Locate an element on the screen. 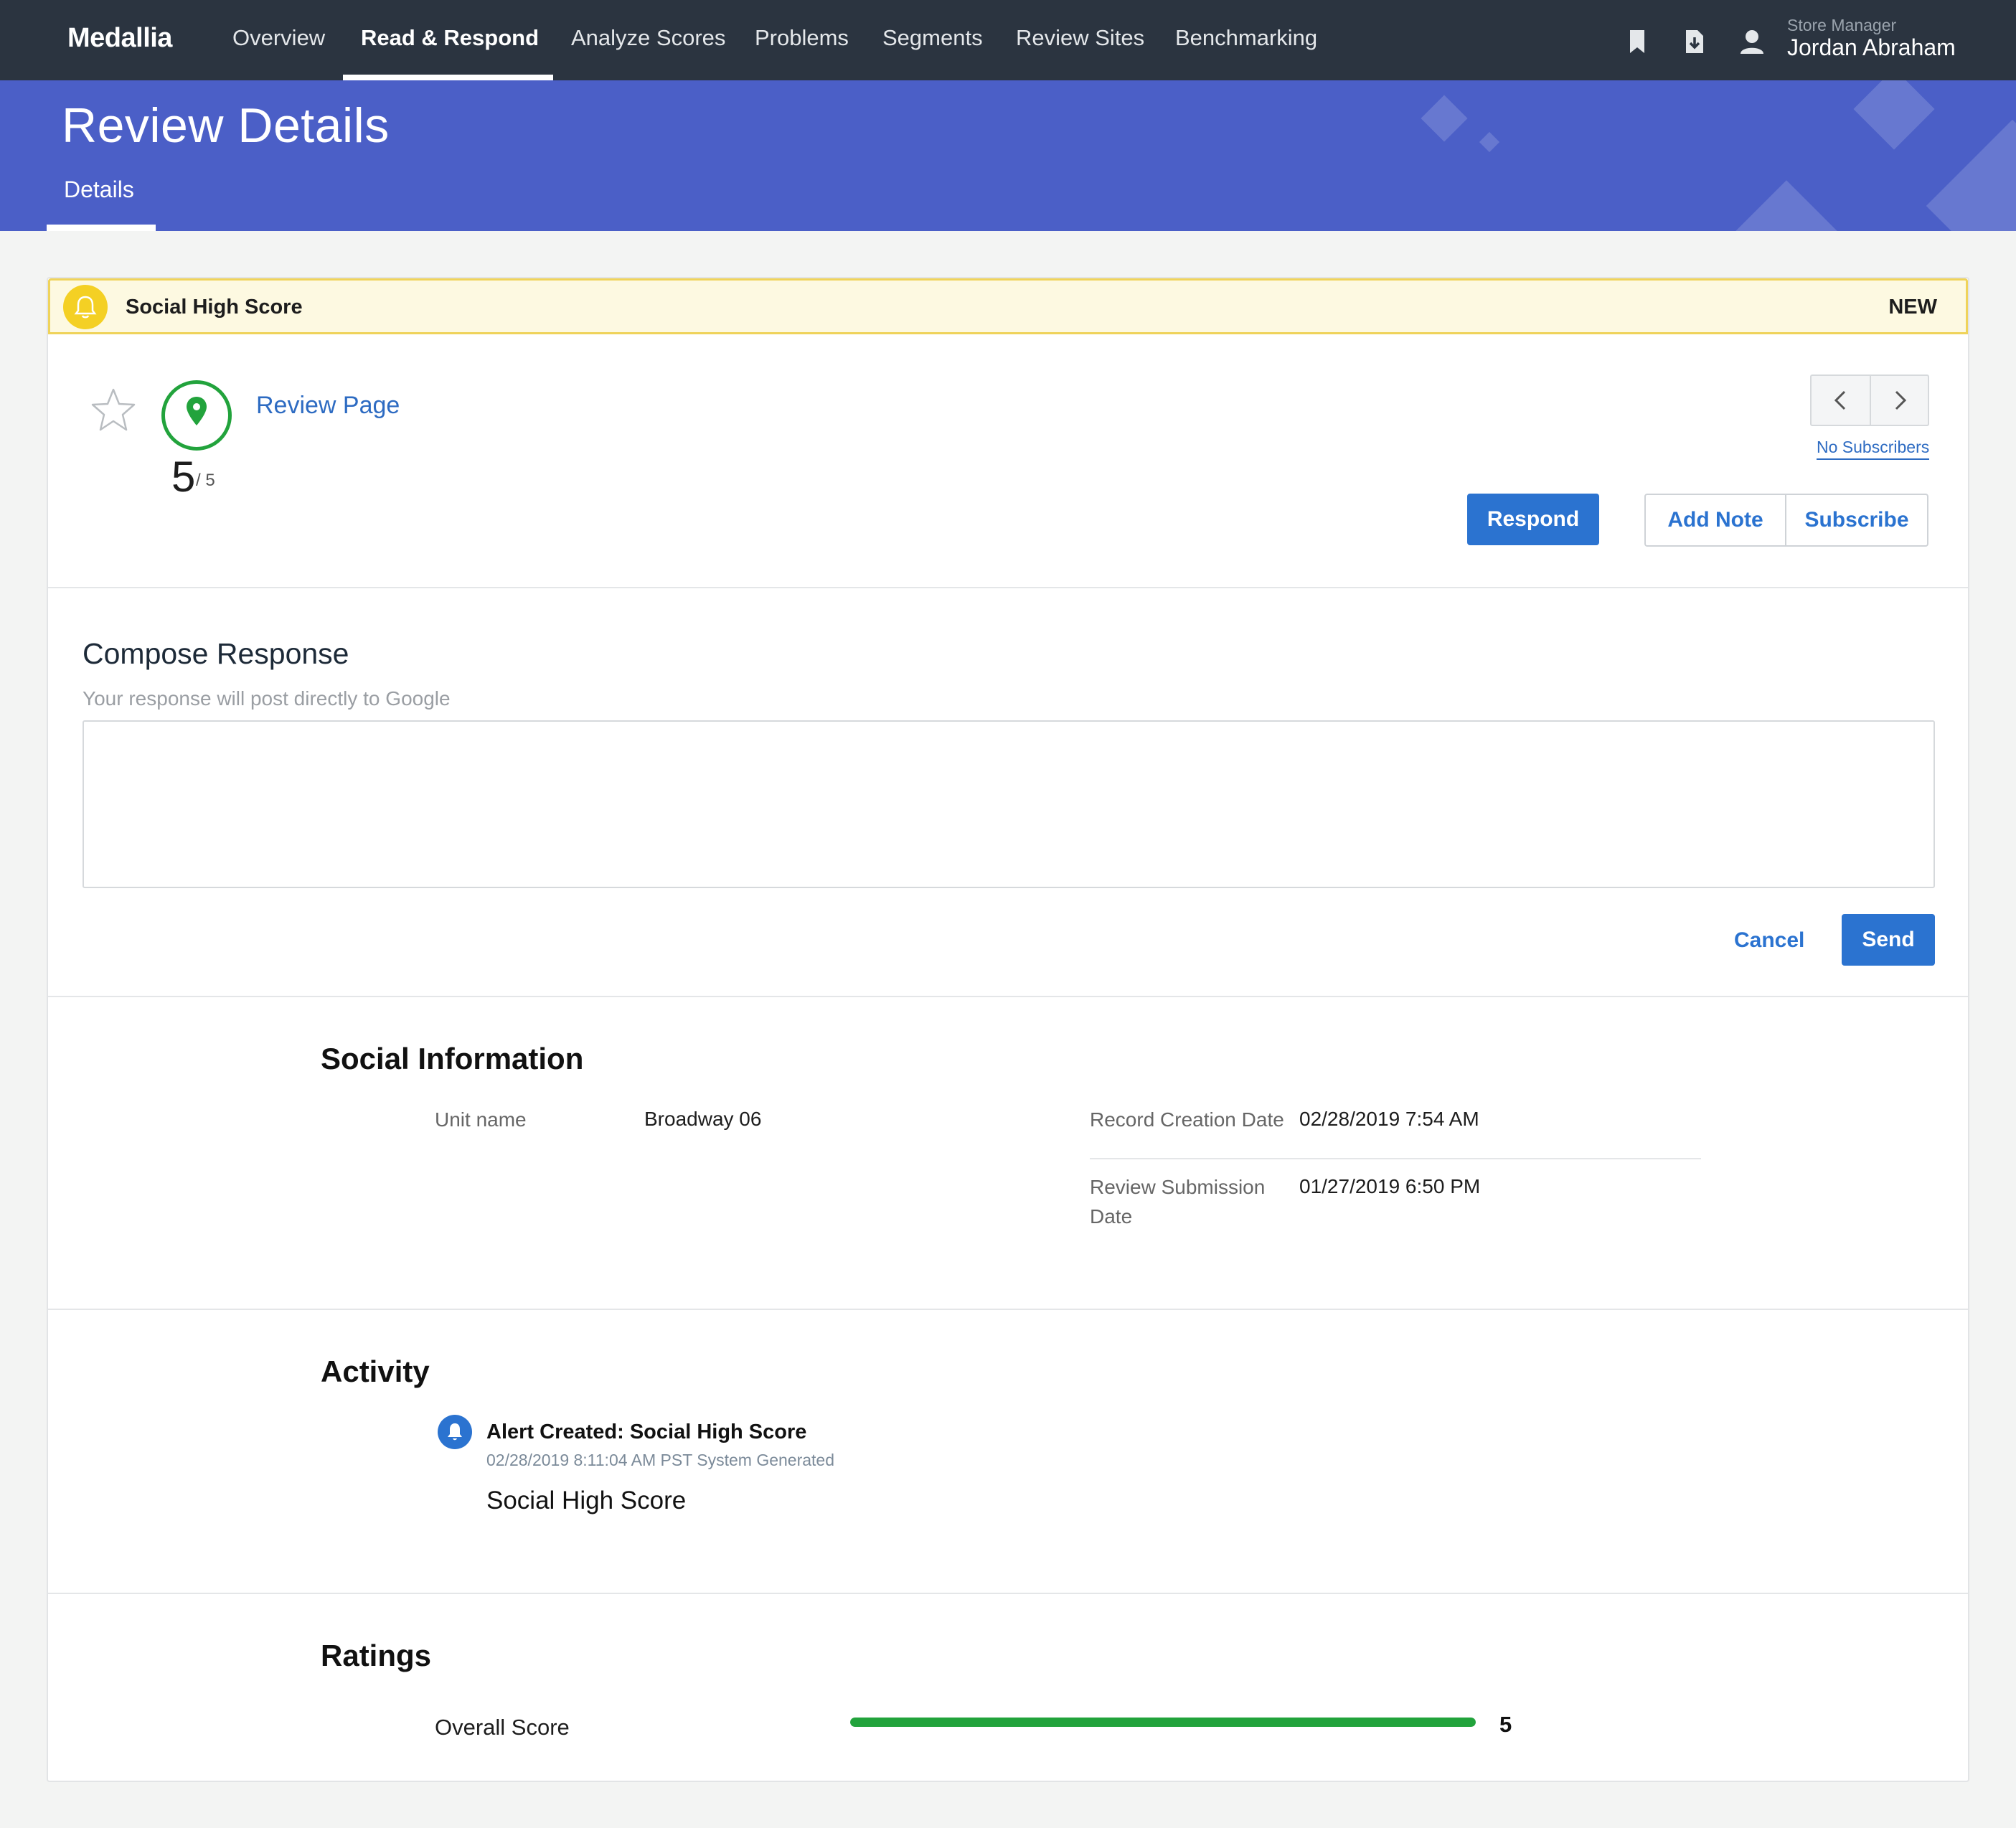 The height and width of the screenshot is (1828, 2016). download-icon is located at coordinates (1694, 41).